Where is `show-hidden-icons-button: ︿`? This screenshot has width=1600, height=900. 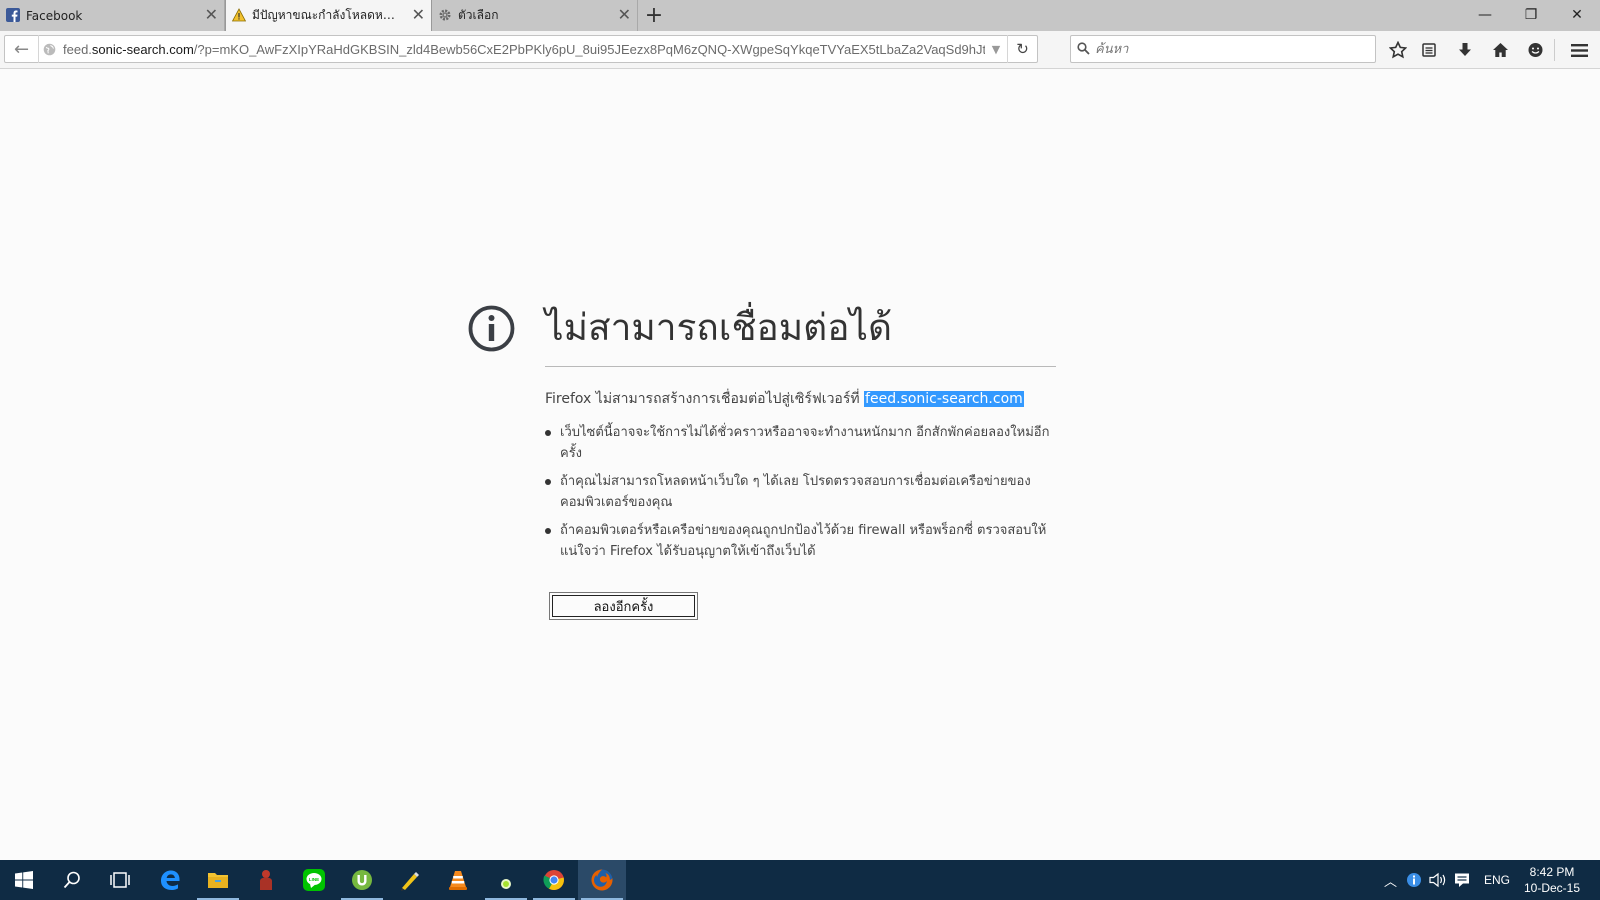 show-hidden-icons-button: ︿ is located at coordinates (1390, 880).